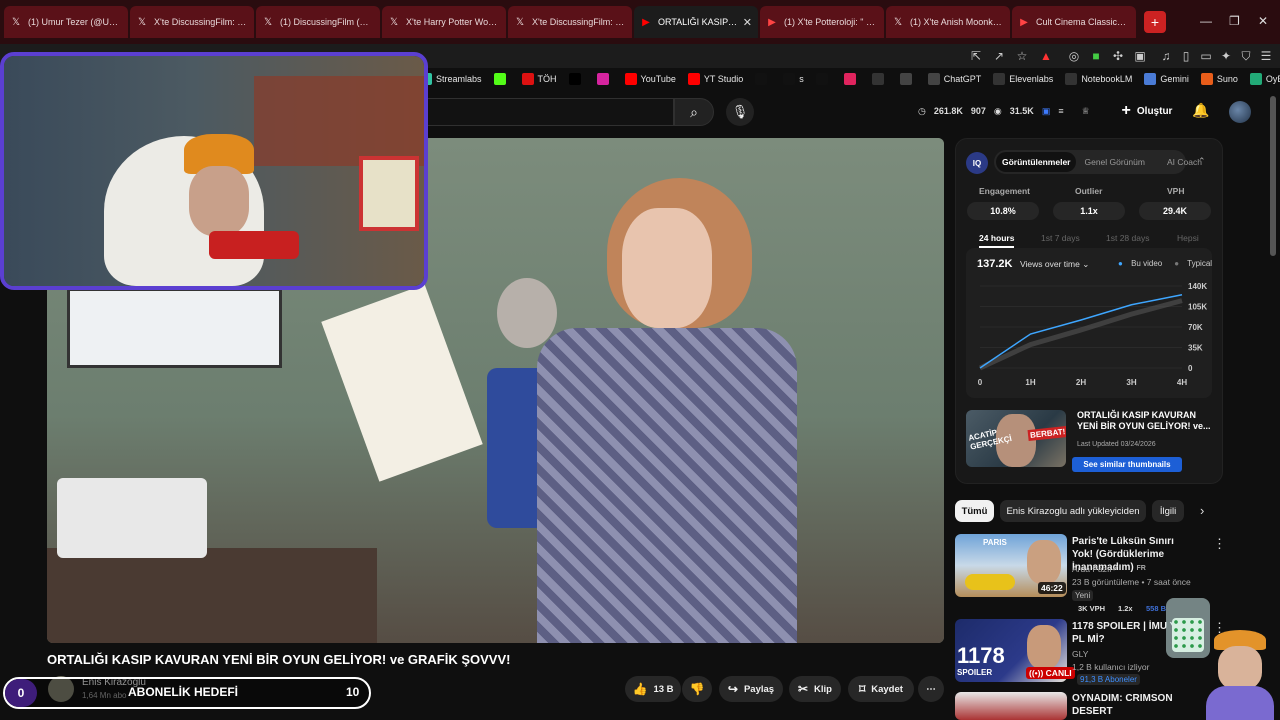 The height and width of the screenshot is (720, 1280). What do you see at coordinates (997, 240) in the screenshot?
I see `range-24h: 24 hours` at bounding box center [997, 240].